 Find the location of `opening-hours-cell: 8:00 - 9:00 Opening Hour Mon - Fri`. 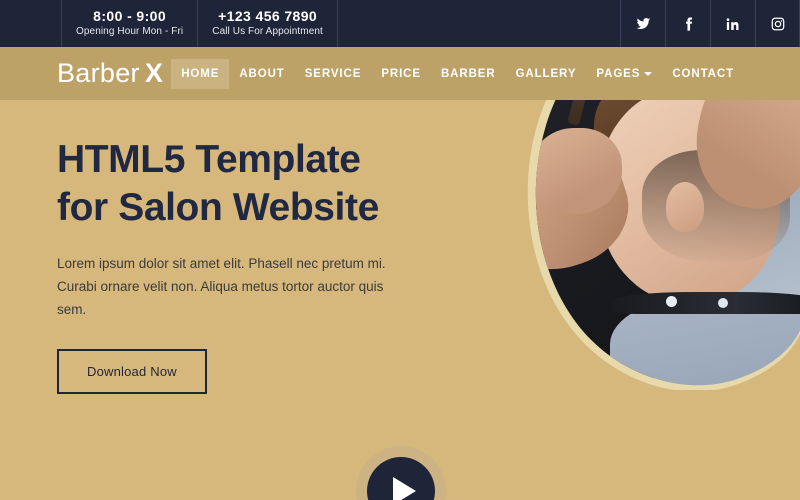

opening-hours-cell: 8:00 - 9:00 Opening Hour Mon - Fri is located at coordinates (130, 23).